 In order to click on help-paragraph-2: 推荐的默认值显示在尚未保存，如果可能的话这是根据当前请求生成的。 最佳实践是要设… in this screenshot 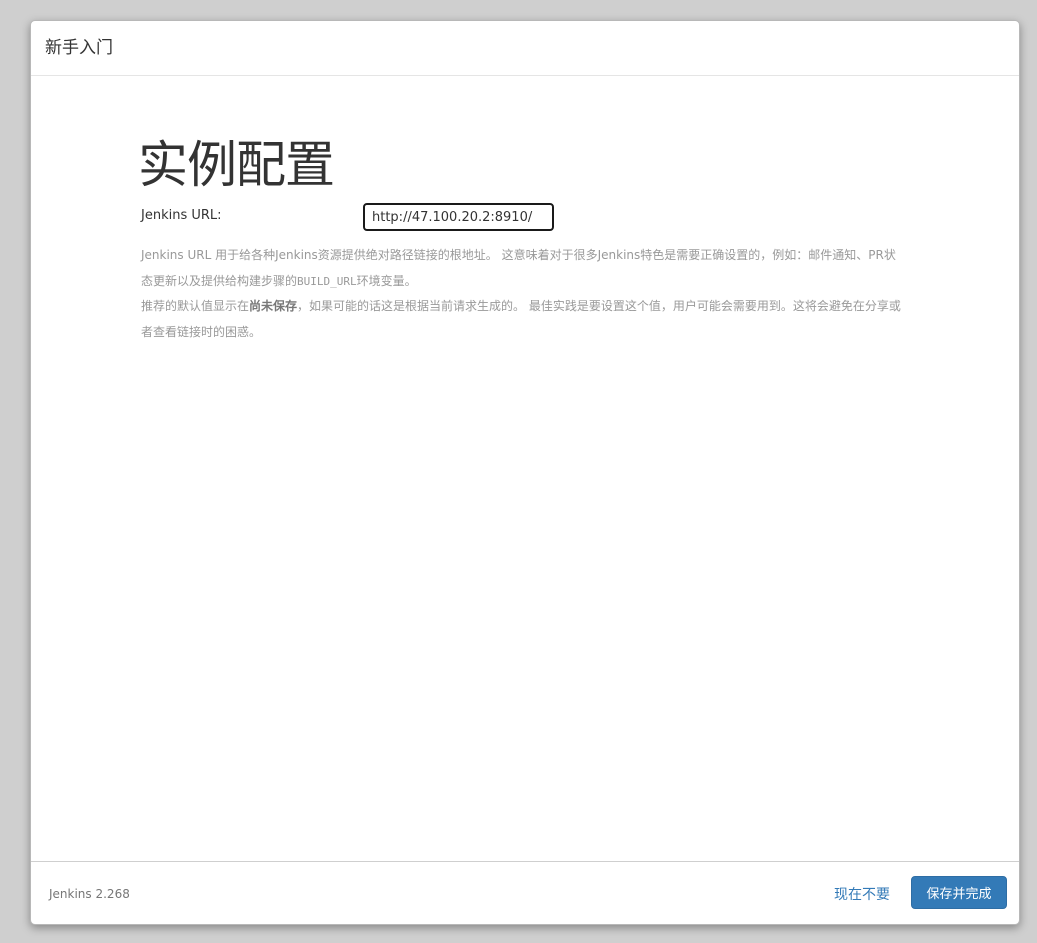, I will do `click(523, 319)`.